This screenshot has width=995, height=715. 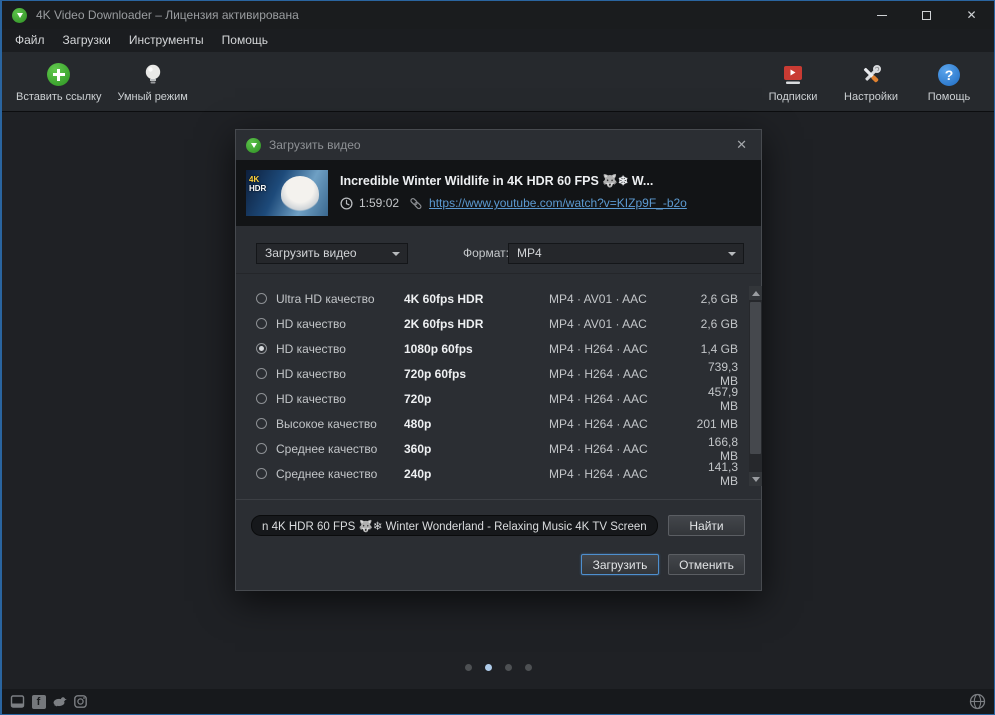 What do you see at coordinates (438, 348) in the screenshot?
I see `quality-resolution: 1080p 60fps` at bounding box center [438, 348].